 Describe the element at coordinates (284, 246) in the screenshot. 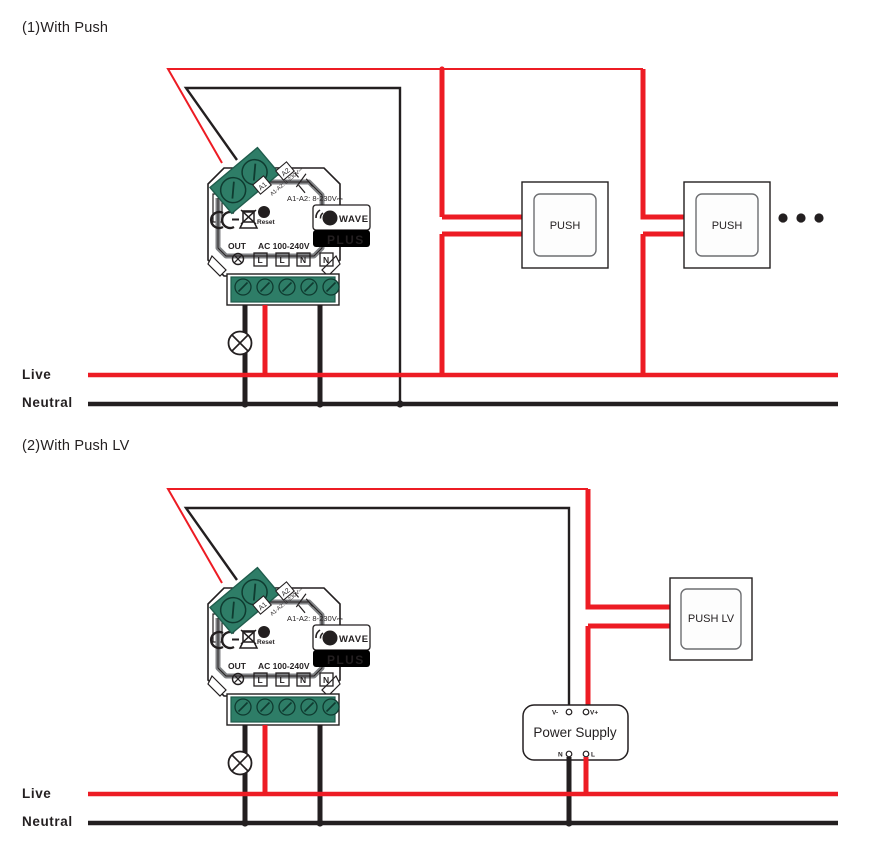

I see `mains-label-1: AC 100-240V` at that location.